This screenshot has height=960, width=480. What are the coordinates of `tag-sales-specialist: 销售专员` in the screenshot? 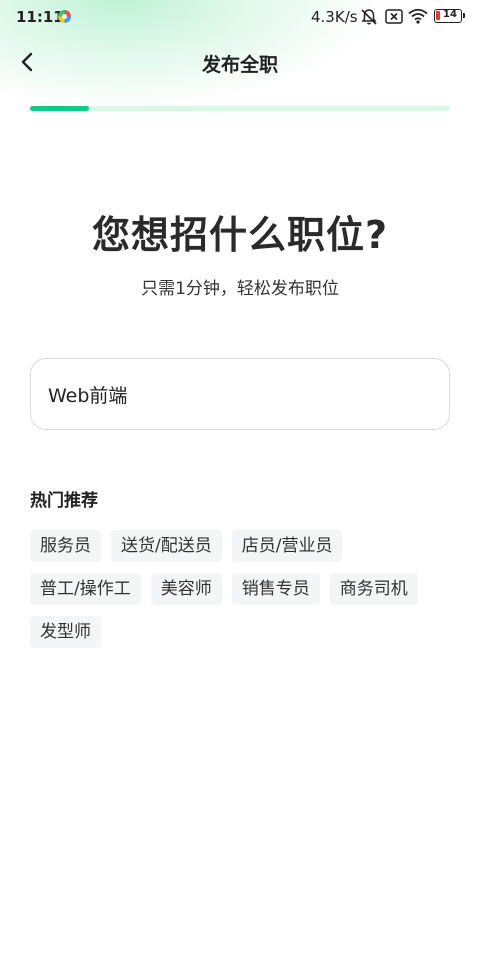 It's located at (275, 589).